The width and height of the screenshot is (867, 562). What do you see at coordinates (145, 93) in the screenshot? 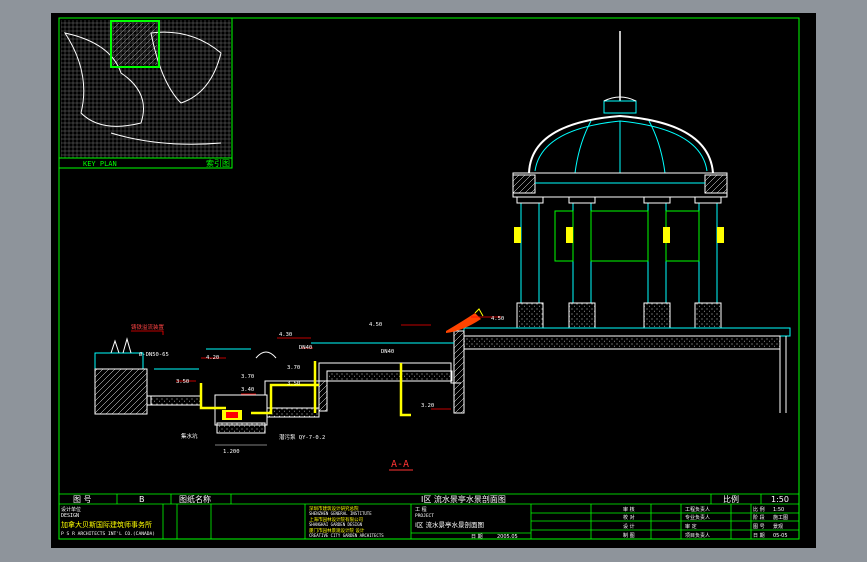
I see `key-plan: KEY PLAN 索引图` at bounding box center [145, 93].